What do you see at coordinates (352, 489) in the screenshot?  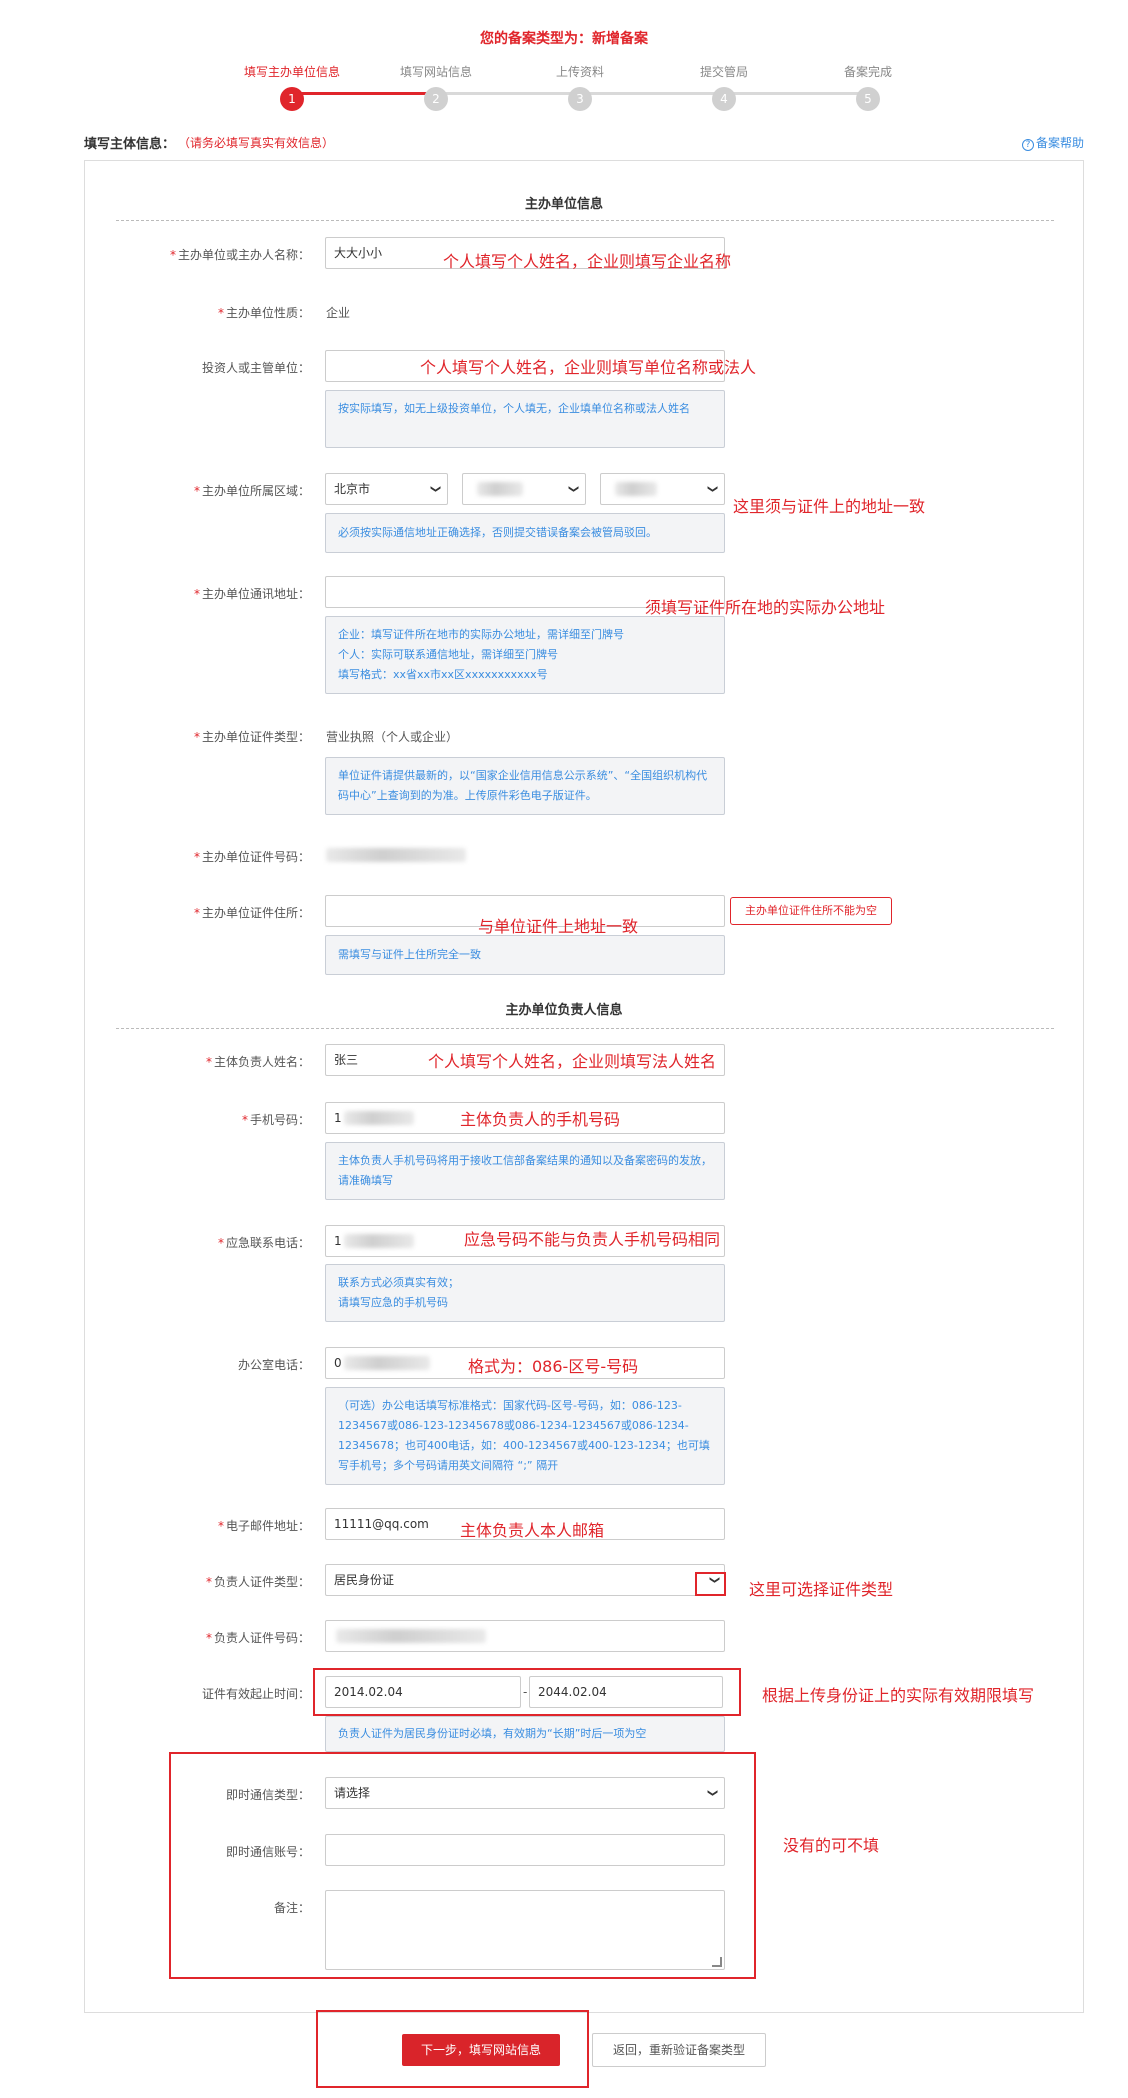 I see `province-value: 北京市` at bounding box center [352, 489].